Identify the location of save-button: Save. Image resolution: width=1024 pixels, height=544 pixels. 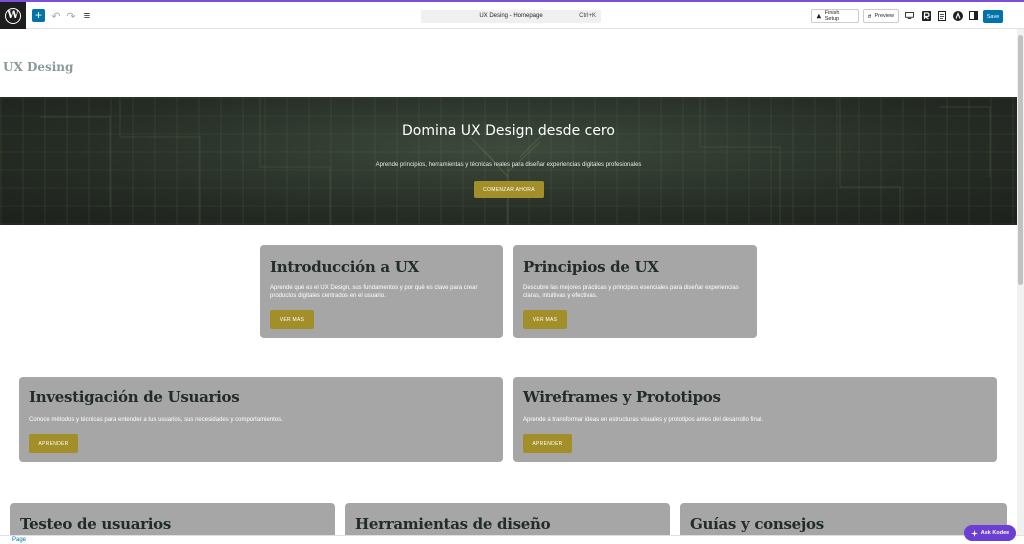
(993, 16).